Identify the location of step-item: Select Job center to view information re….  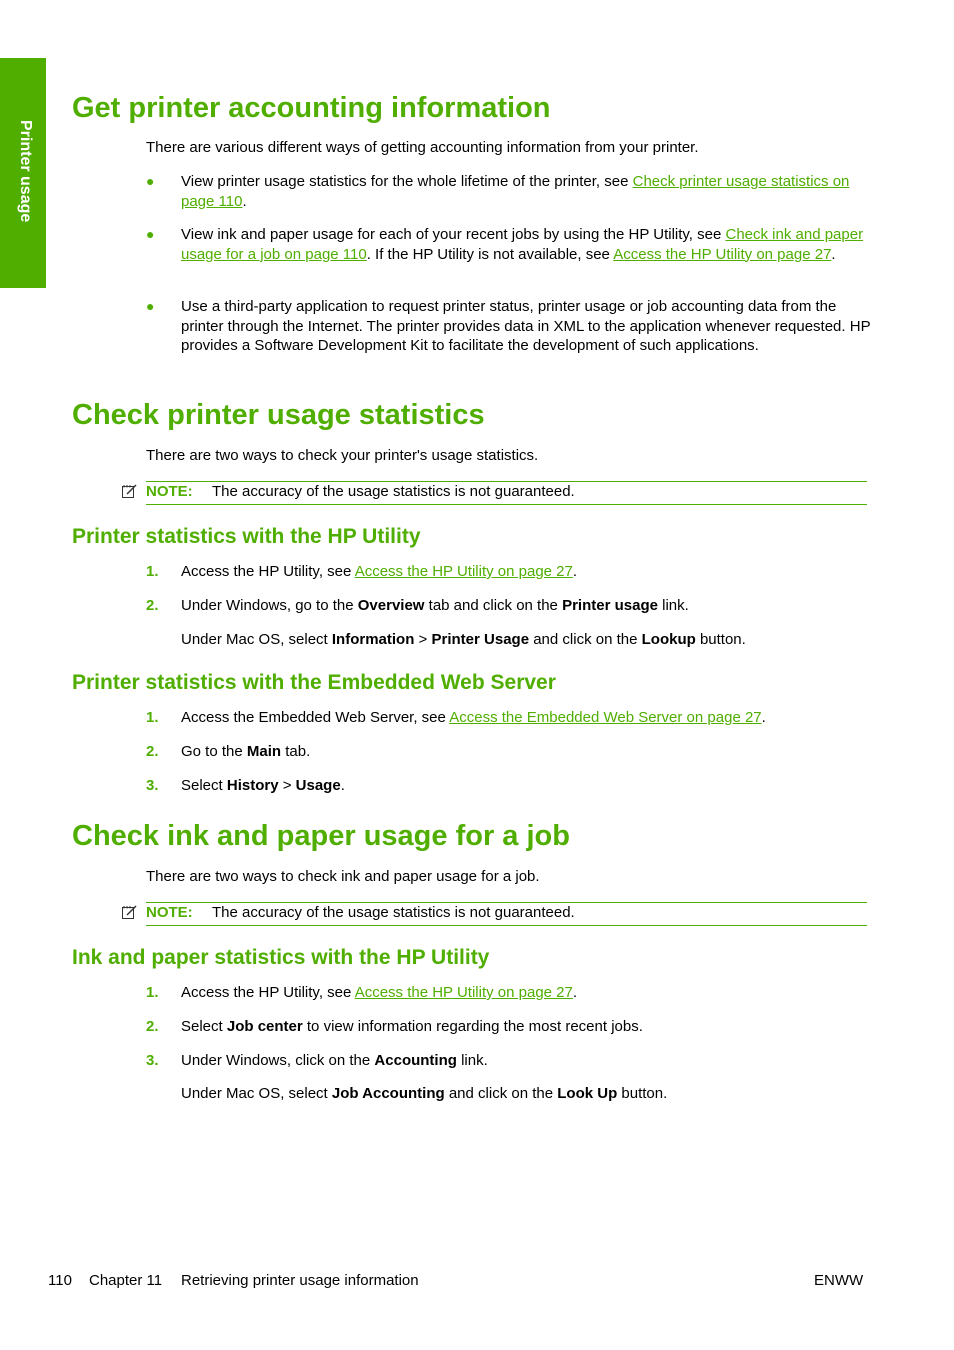
(412, 1026).